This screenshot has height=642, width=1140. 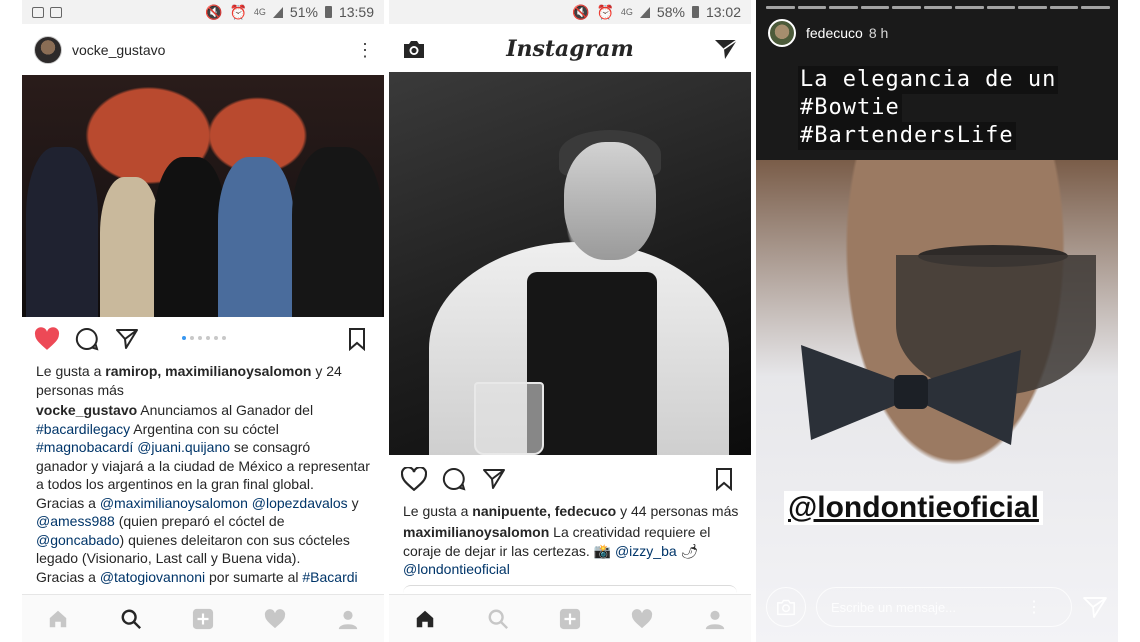 I want to click on post-username: vocke_gustavo, so click(x=118, y=50).